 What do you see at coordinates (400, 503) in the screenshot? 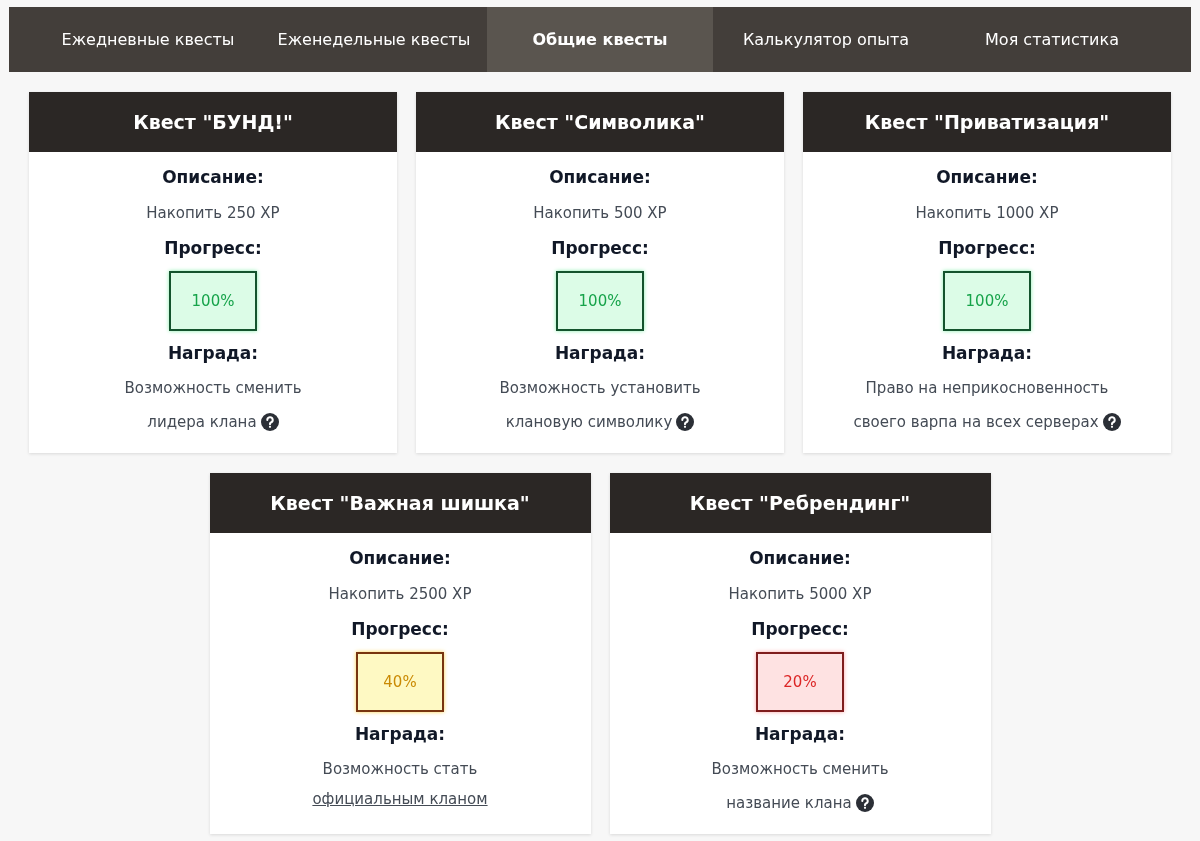
I see `quest-title: Квест "Важная шишка"` at bounding box center [400, 503].